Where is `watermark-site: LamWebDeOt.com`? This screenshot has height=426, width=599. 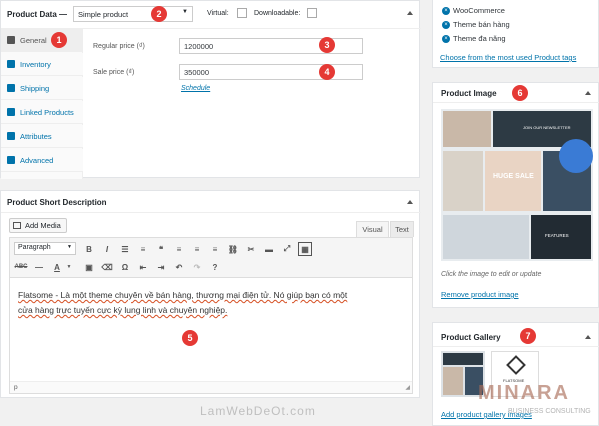
watermark-site: LamWebDeOt.com is located at coordinates (258, 411).